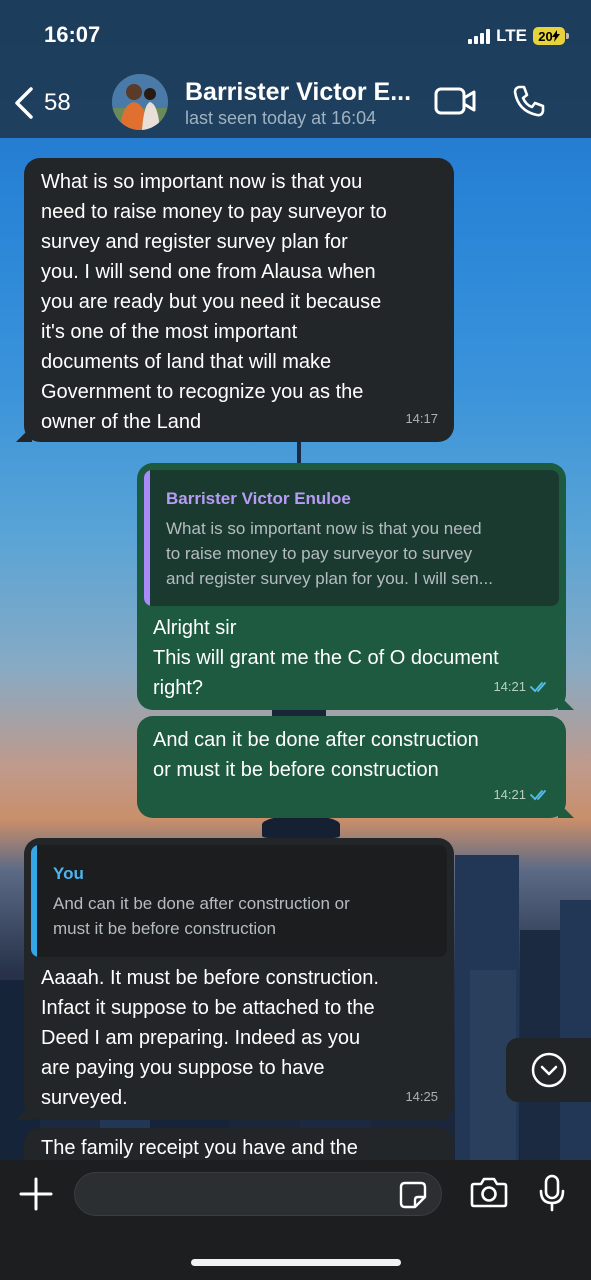 This screenshot has width=591, height=1280. I want to click on scroll-to-bottom-button, so click(548, 1070).